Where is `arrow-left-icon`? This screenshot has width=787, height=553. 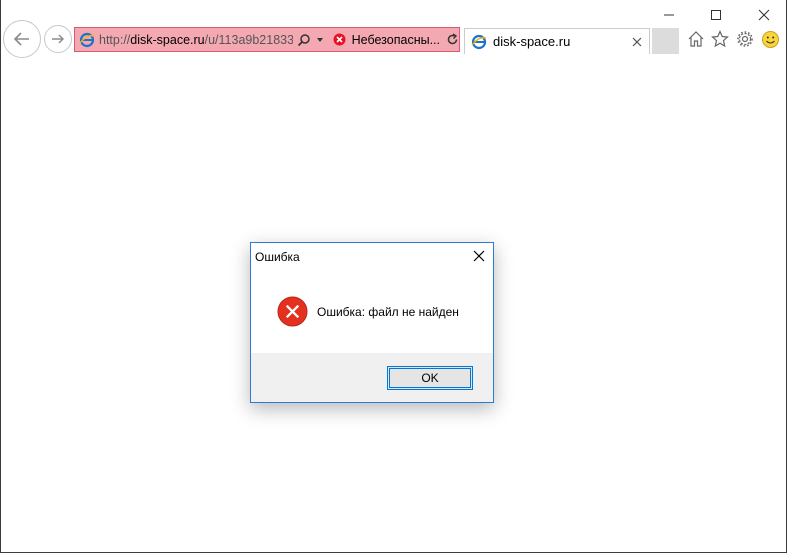 arrow-left-icon is located at coordinates (21, 39).